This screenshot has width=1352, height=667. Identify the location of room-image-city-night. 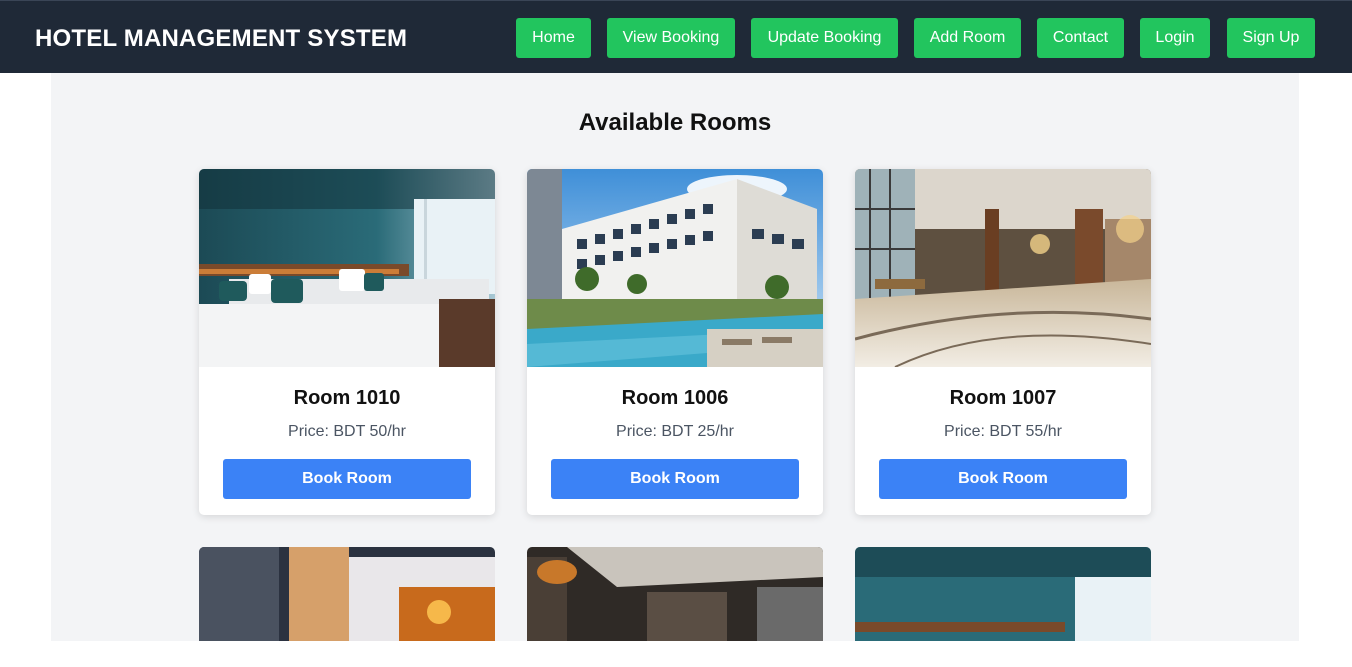
(347, 607).